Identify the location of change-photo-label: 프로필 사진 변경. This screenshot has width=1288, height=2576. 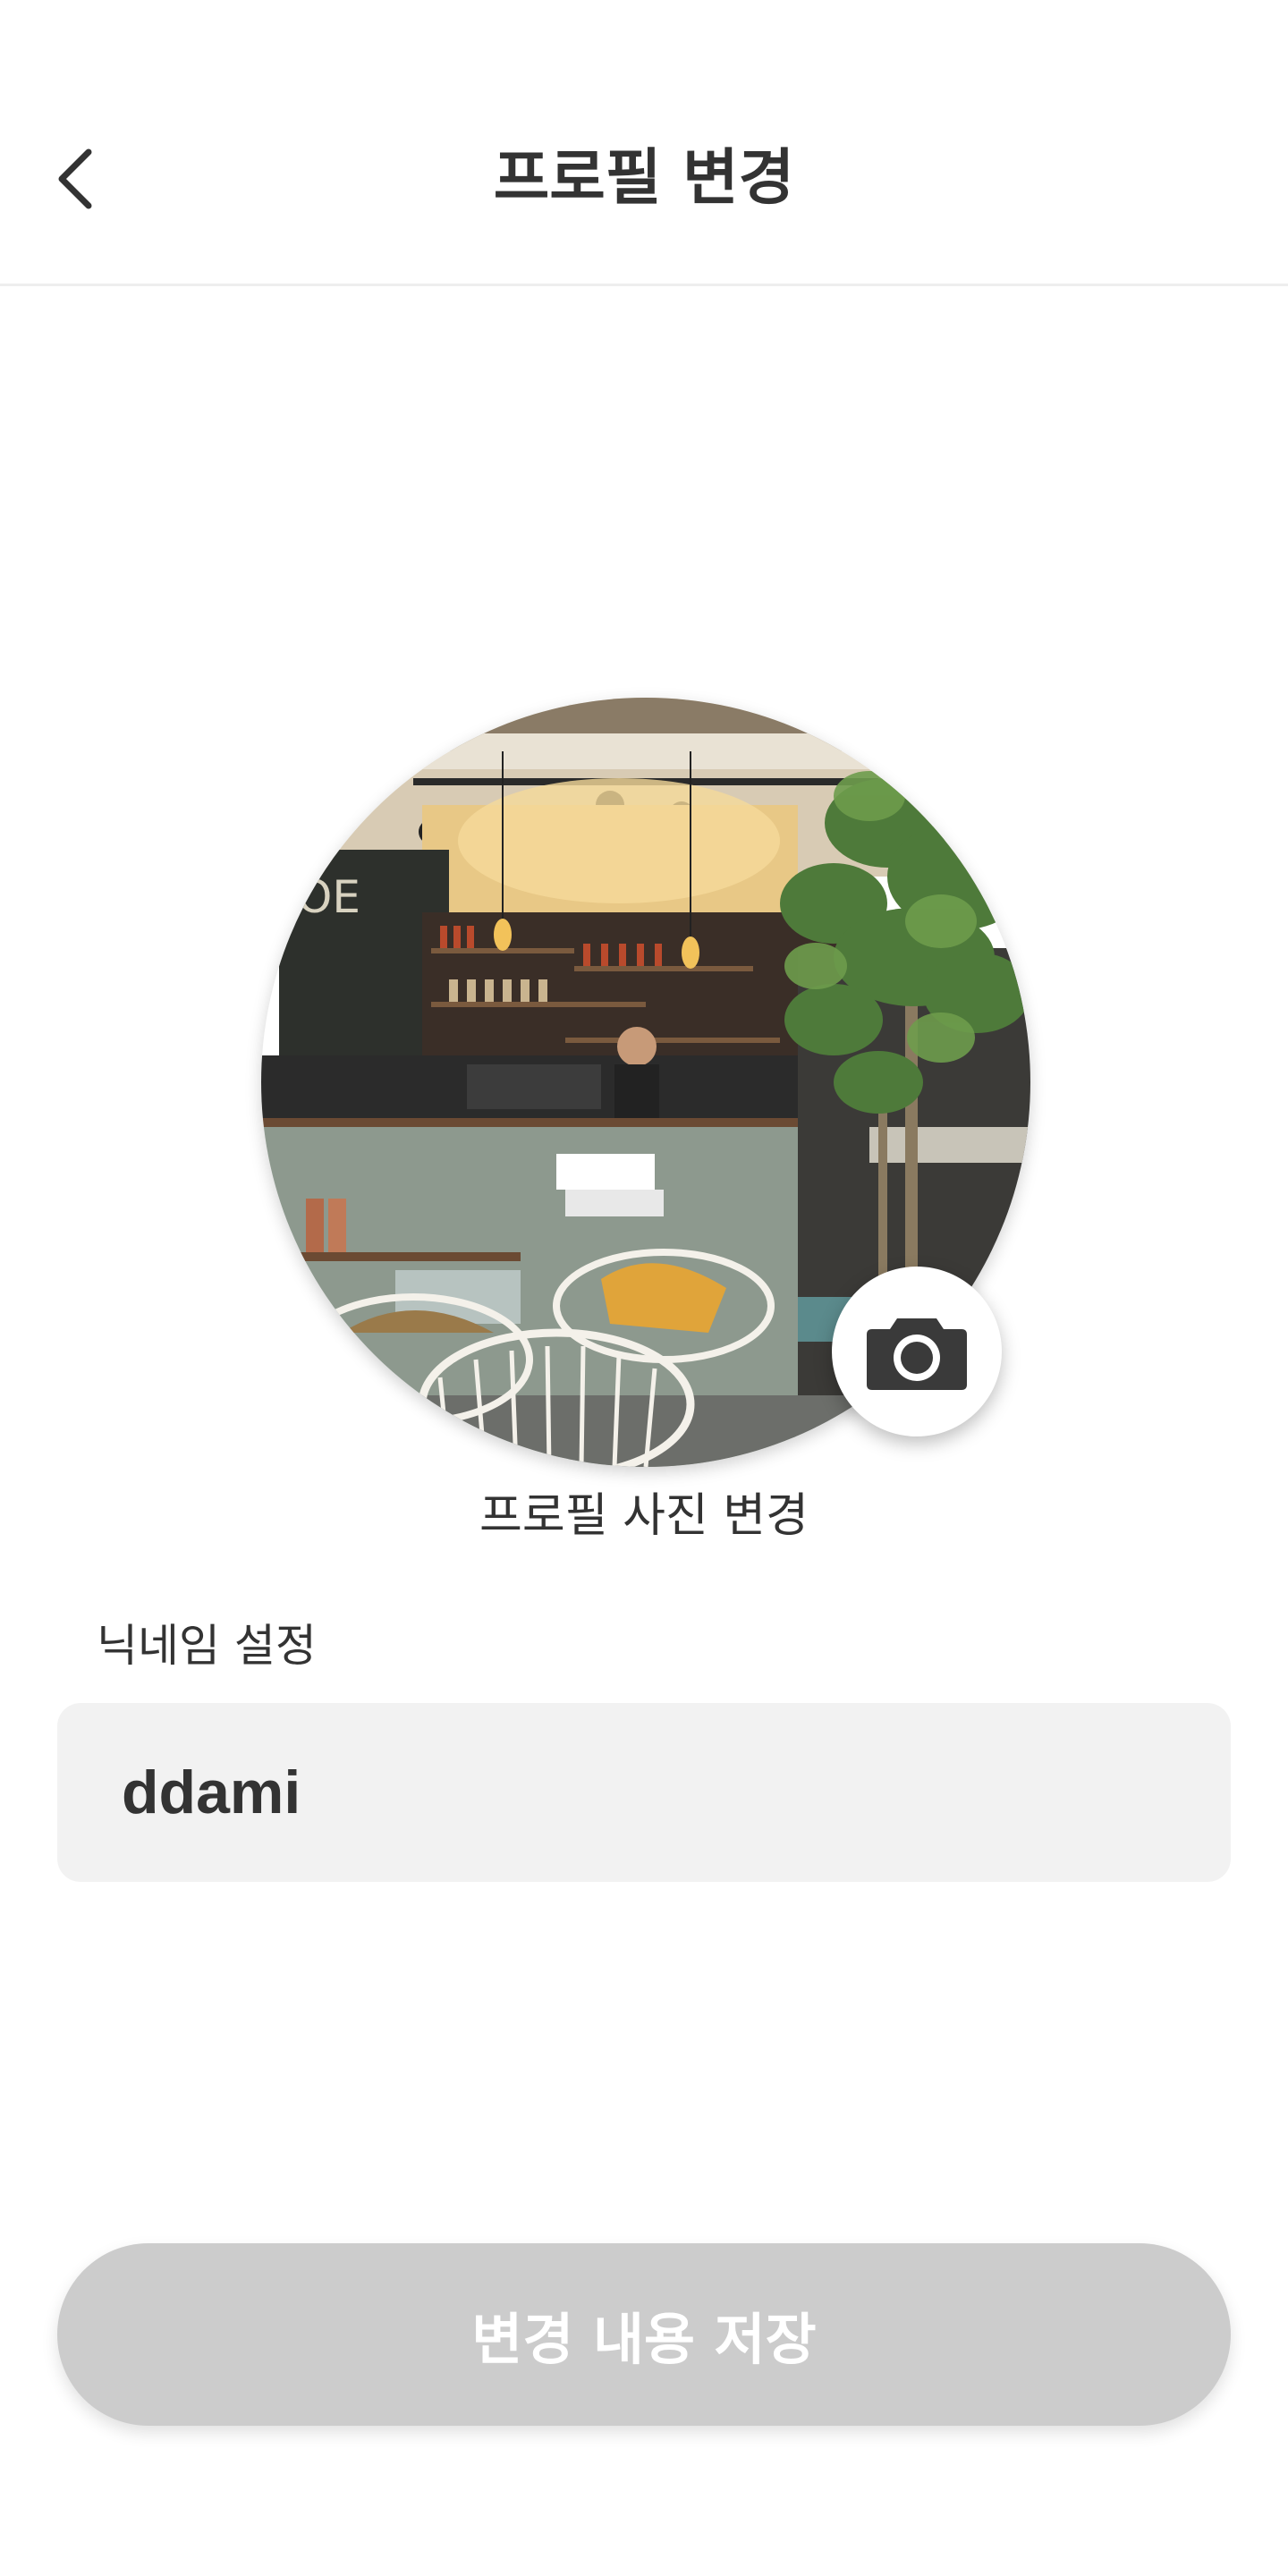
(644, 1516).